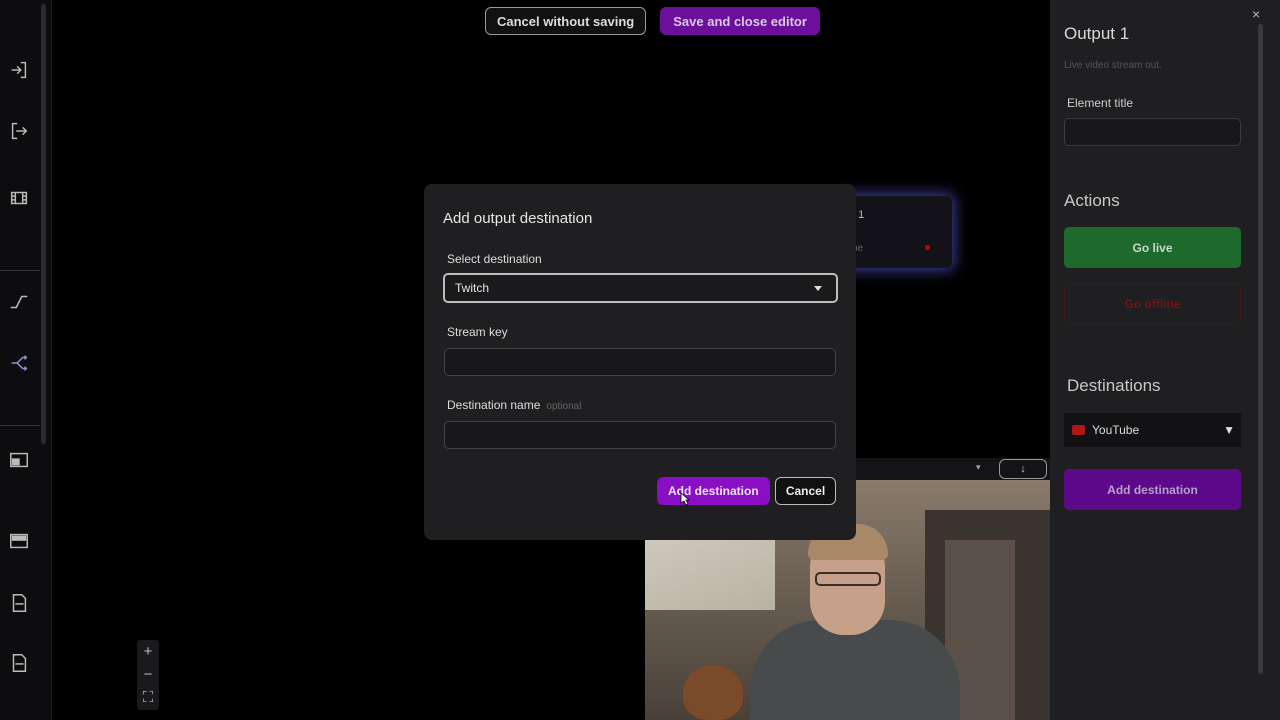 Image resolution: width=1280 pixels, height=720 pixels. What do you see at coordinates (43, 224) in the screenshot?
I see `toolbar-scrollbar` at bounding box center [43, 224].